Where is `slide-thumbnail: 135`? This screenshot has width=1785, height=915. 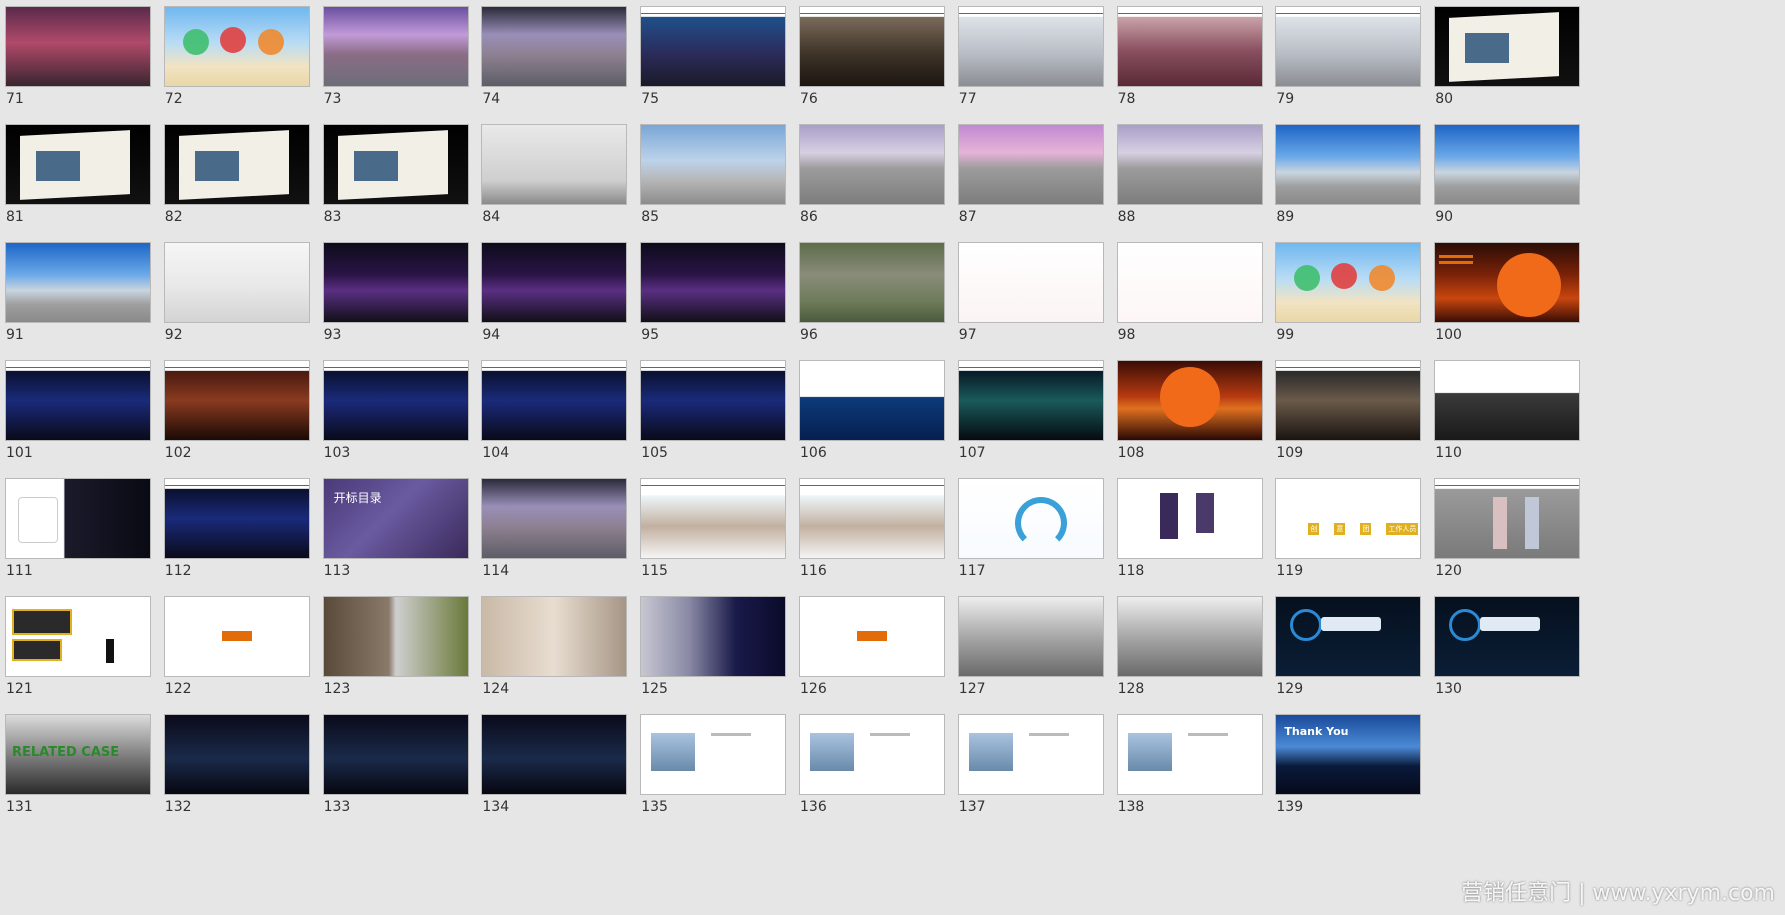 slide-thumbnail: 135 is located at coordinates (713, 772).